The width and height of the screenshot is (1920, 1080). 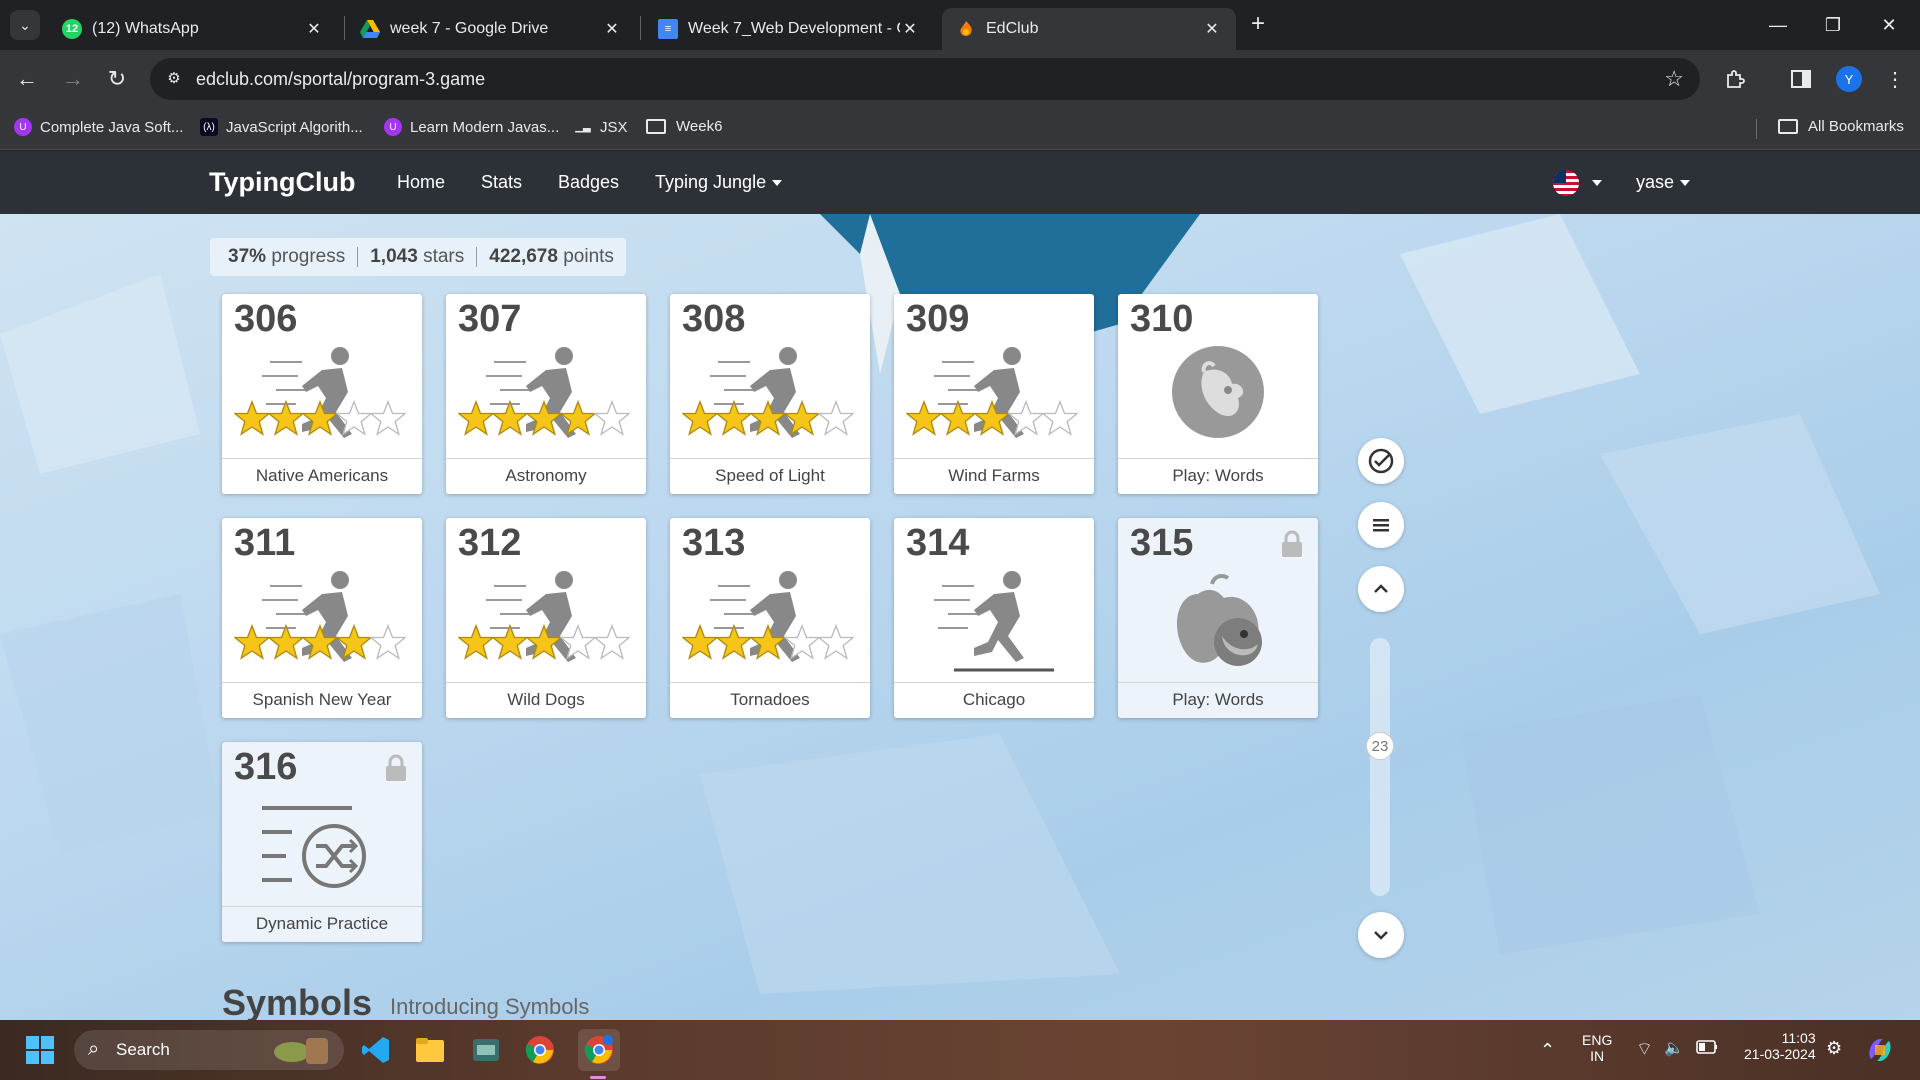 What do you see at coordinates (501, 182) in the screenshot?
I see `nav-stats: Stats` at bounding box center [501, 182].